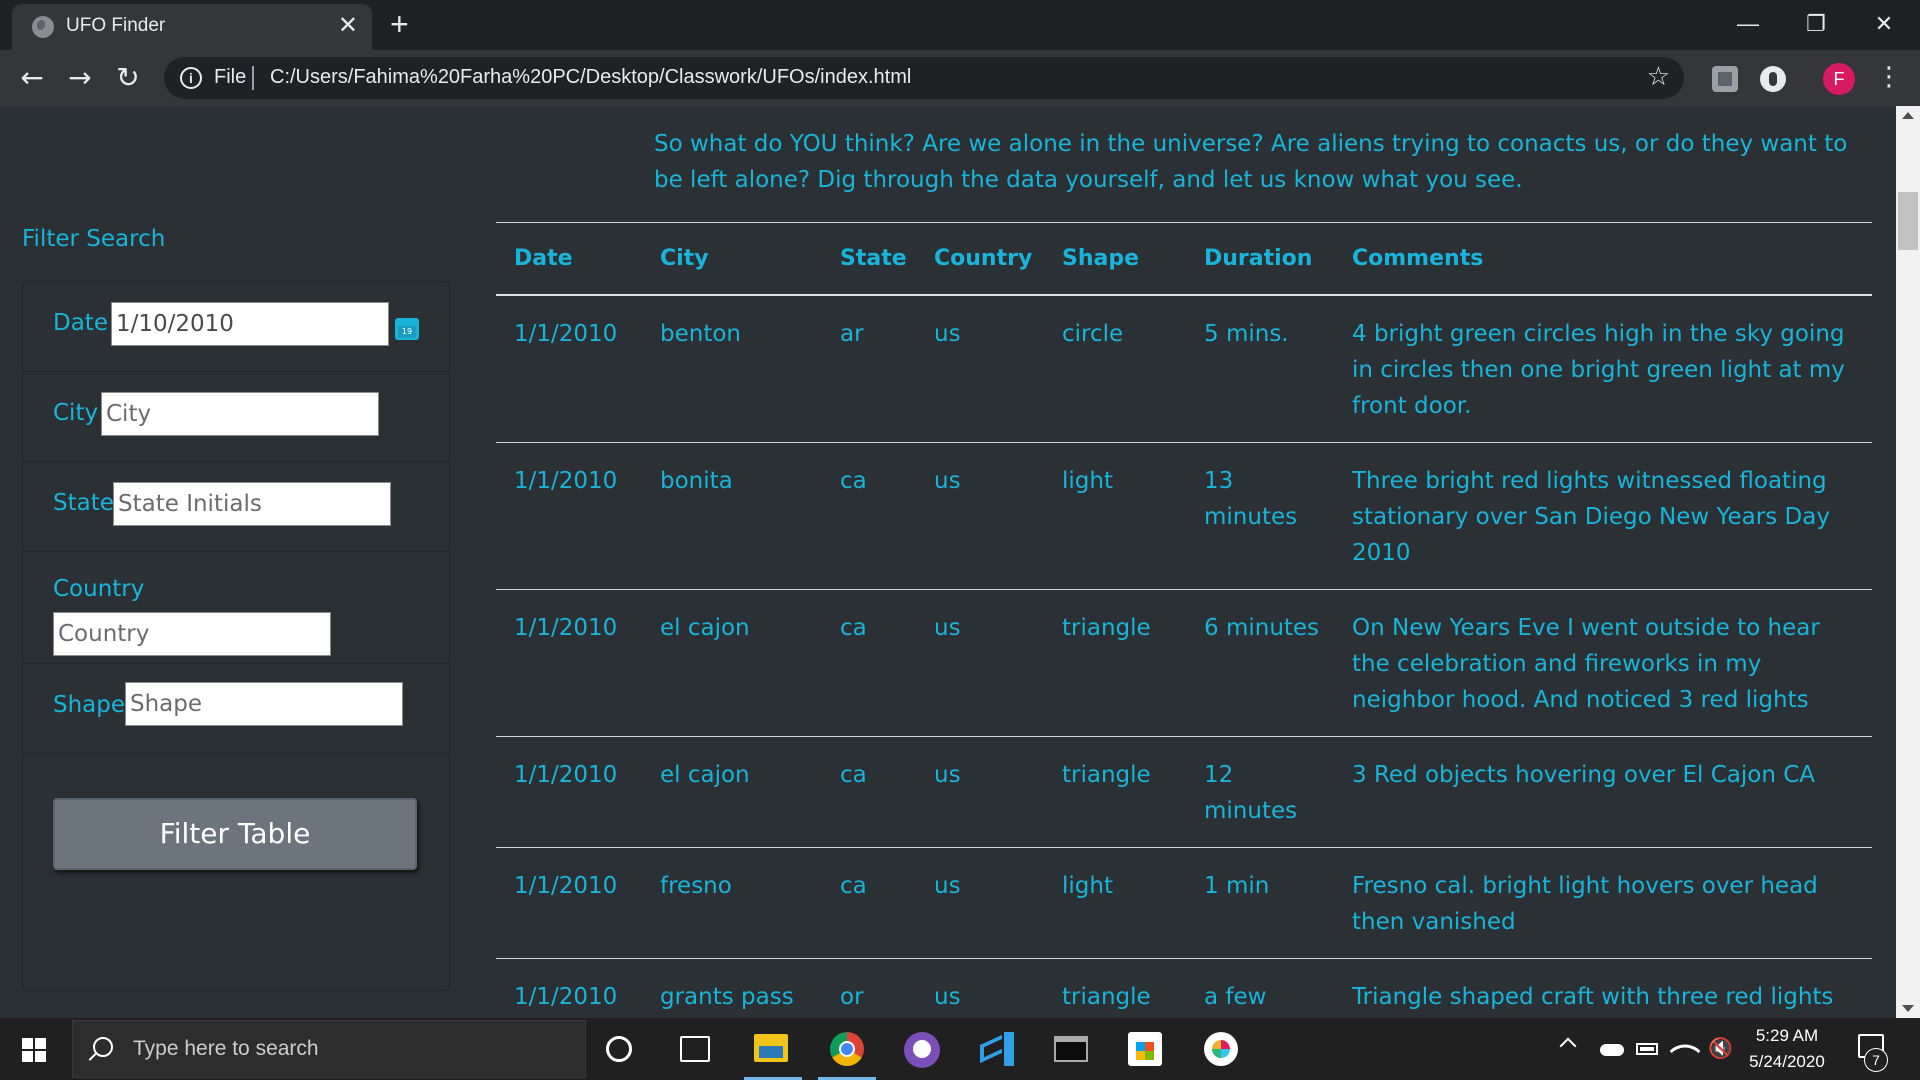  I want to click on column-header-duration: Duration, so click(1258, 258).